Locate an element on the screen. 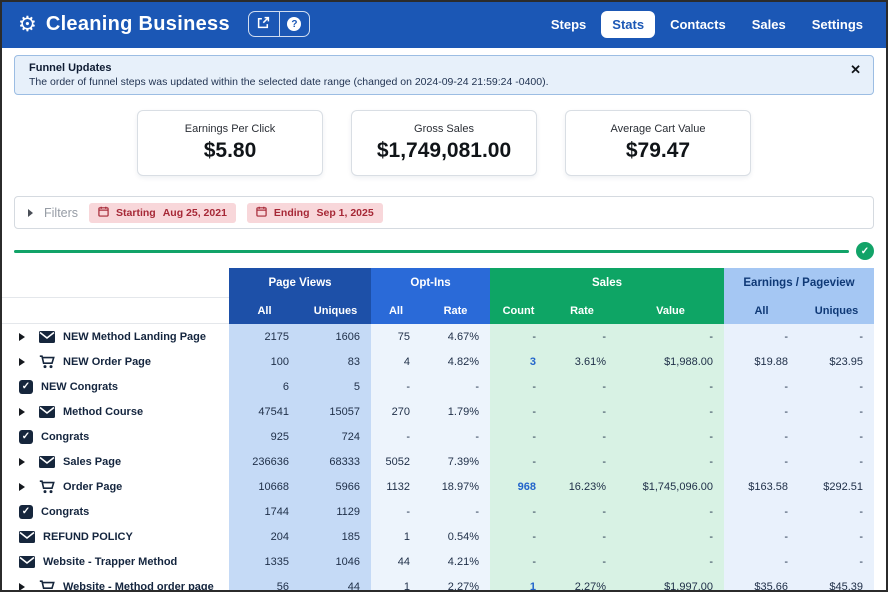 This screenshot has width=888, height=592. cell-pv: 5966 is located at coordinates (335, 486).